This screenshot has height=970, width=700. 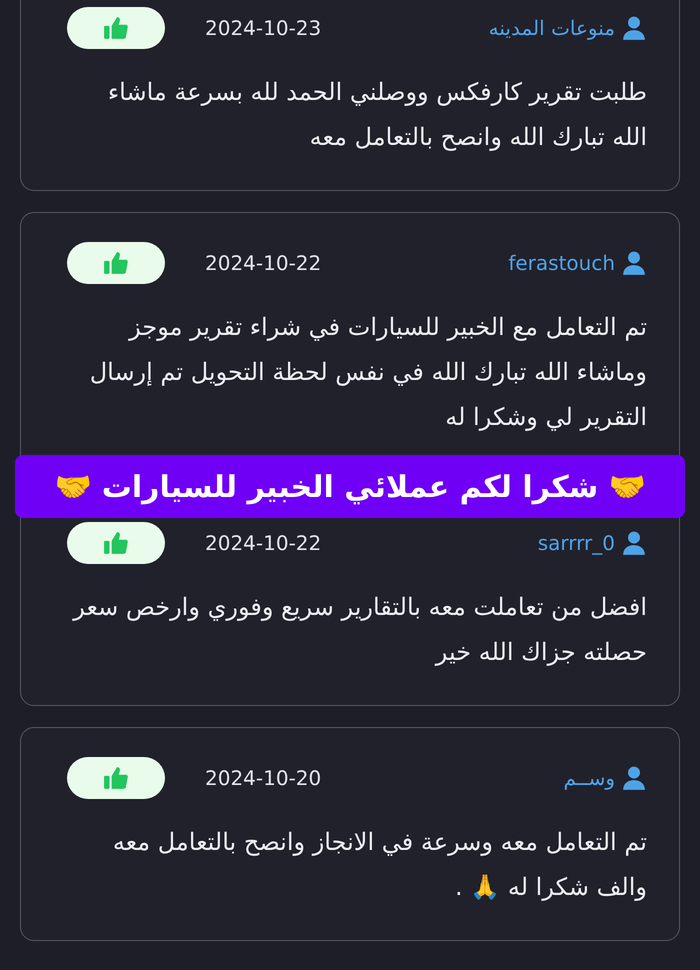 I want to click on review-text: طلبت تقرير كارفكس ووصلني الحمد لله بسرعة ماشاء الله تبارك الله وانصح بالتعامل معه, so click(x=376, y=115).